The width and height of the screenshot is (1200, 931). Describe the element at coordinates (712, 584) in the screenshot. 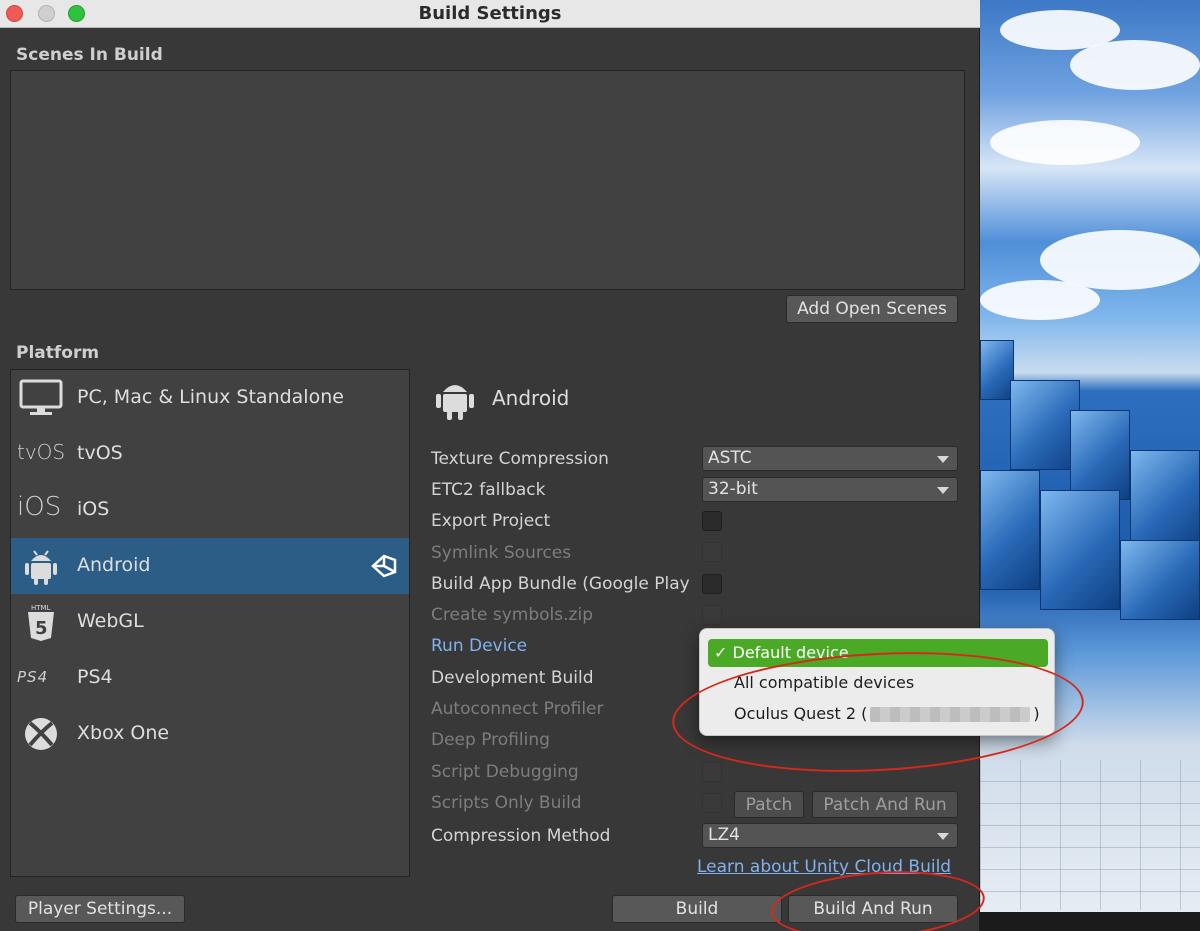

I see `build-app-bundle-checkbox` at that location.